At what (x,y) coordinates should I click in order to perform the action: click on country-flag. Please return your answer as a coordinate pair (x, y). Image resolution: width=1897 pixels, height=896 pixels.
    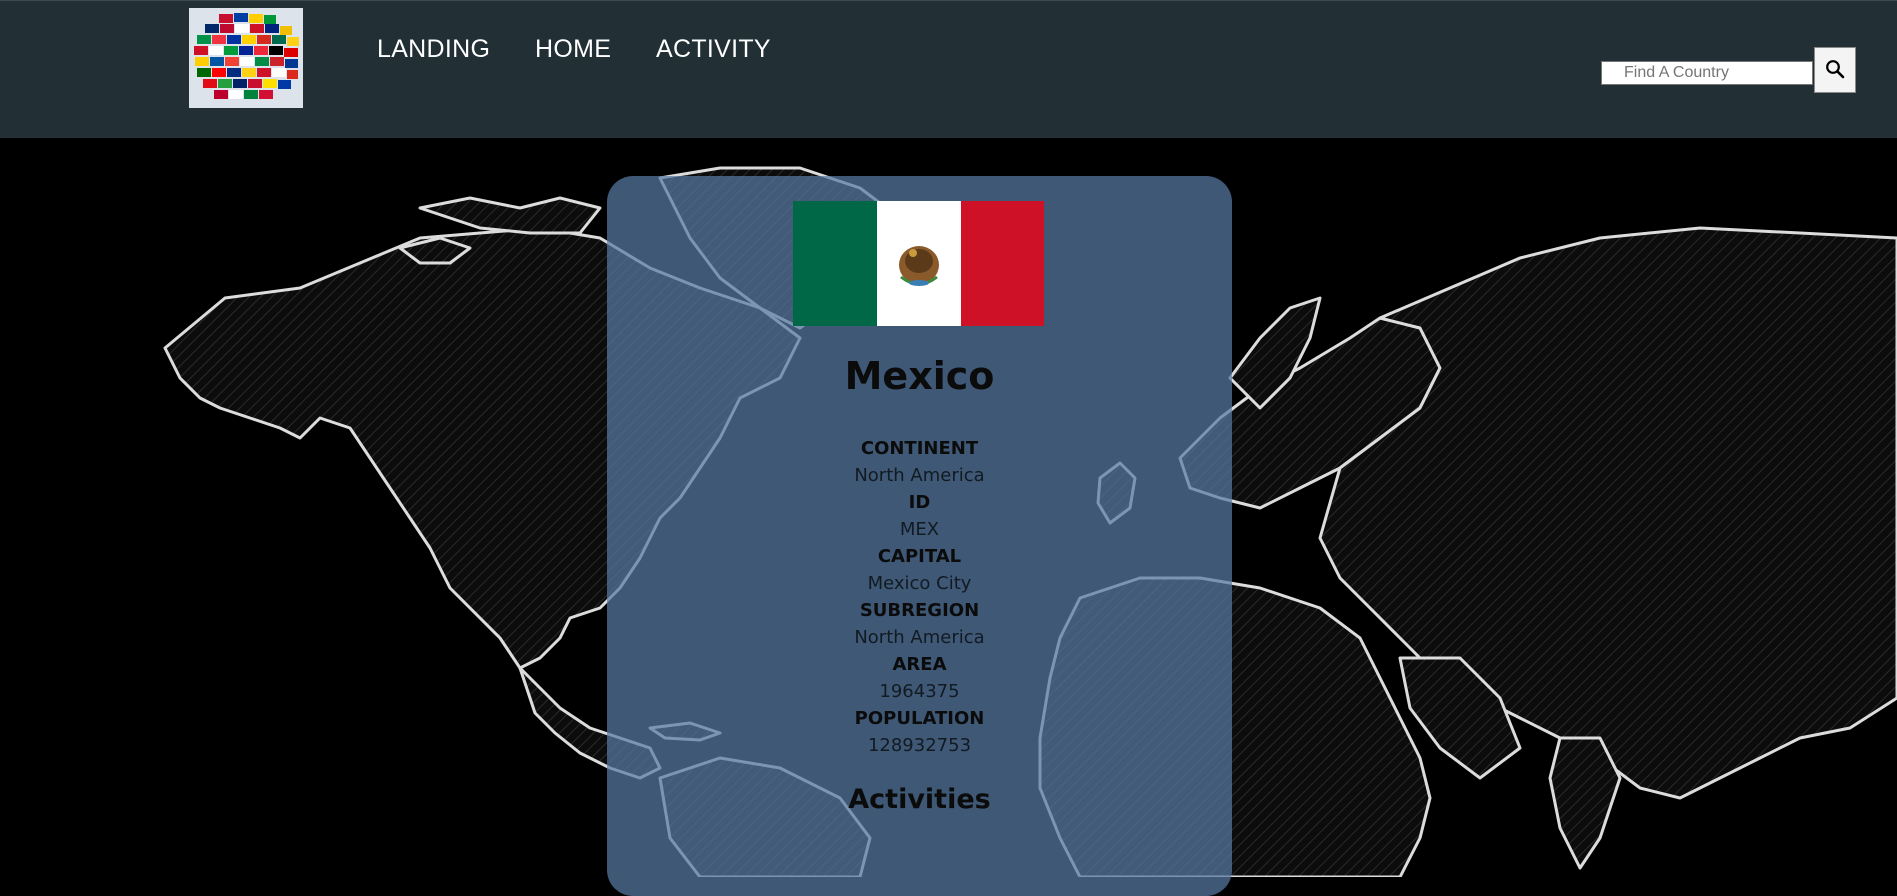
    Looking at the image, I should click on (918, 263).